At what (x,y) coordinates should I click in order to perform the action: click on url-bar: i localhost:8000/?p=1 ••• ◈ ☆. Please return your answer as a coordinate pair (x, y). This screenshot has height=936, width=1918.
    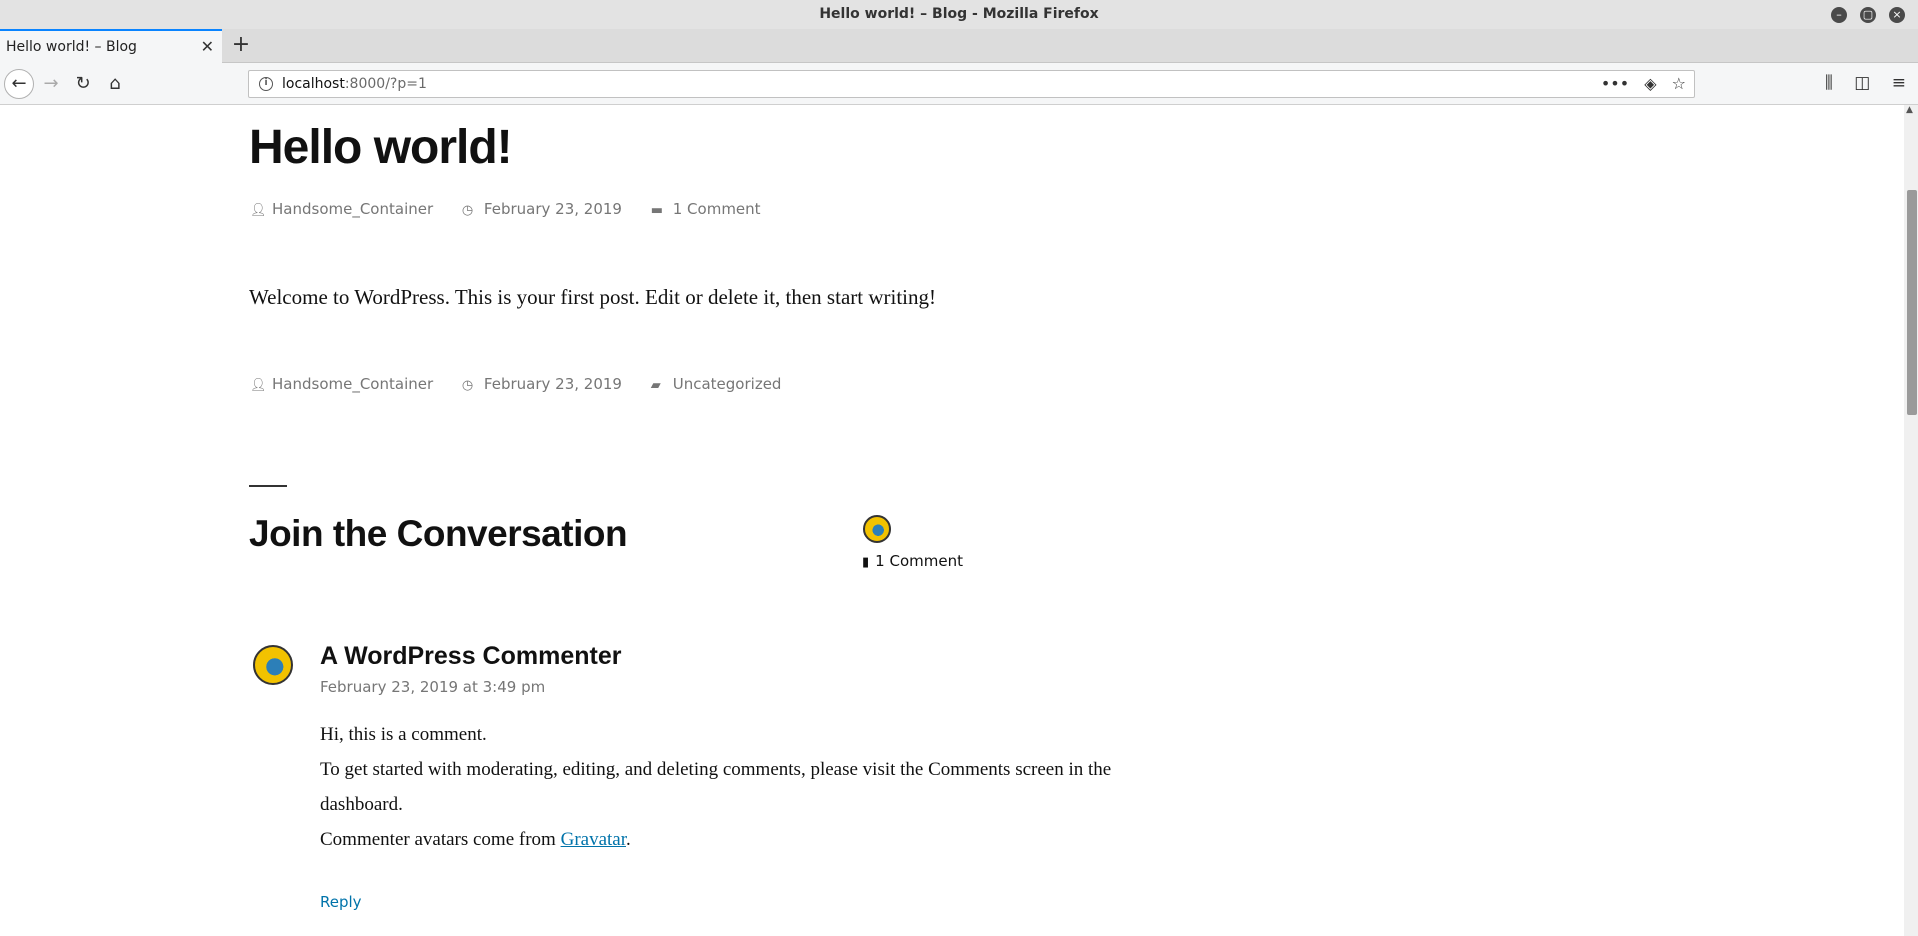
    Looking at the image, I should click on (971, 84).